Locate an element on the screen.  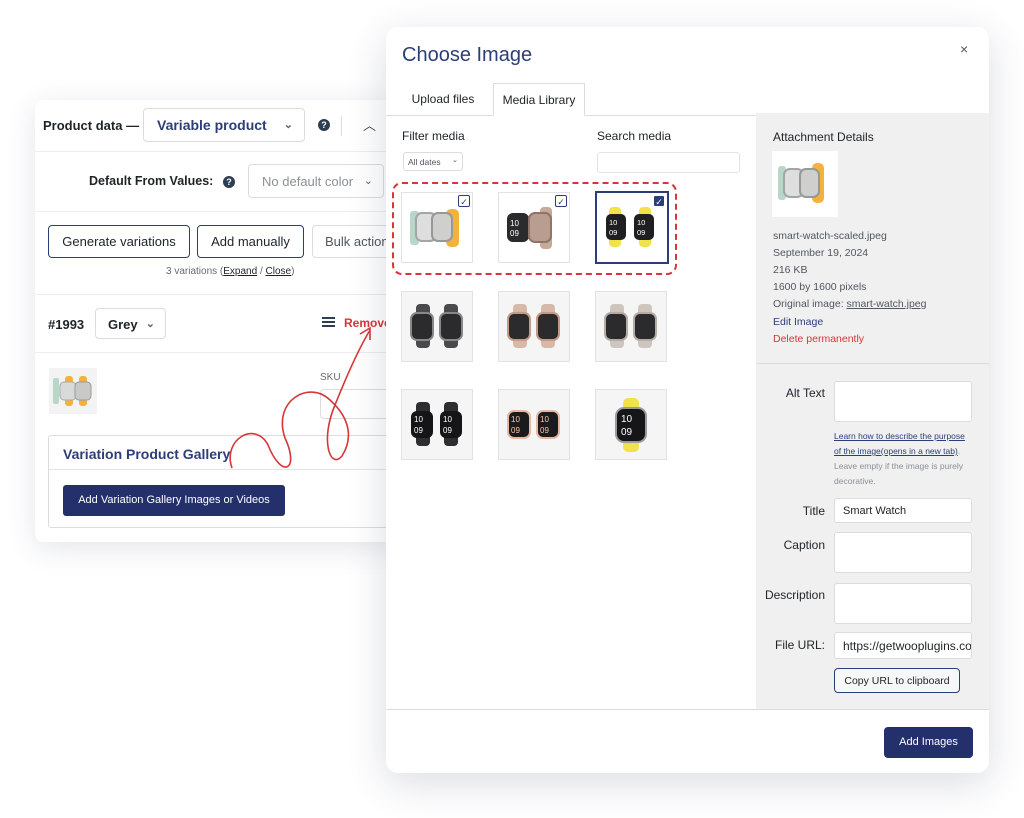
media-item: 10 09 is located at coordinates (631, 424).